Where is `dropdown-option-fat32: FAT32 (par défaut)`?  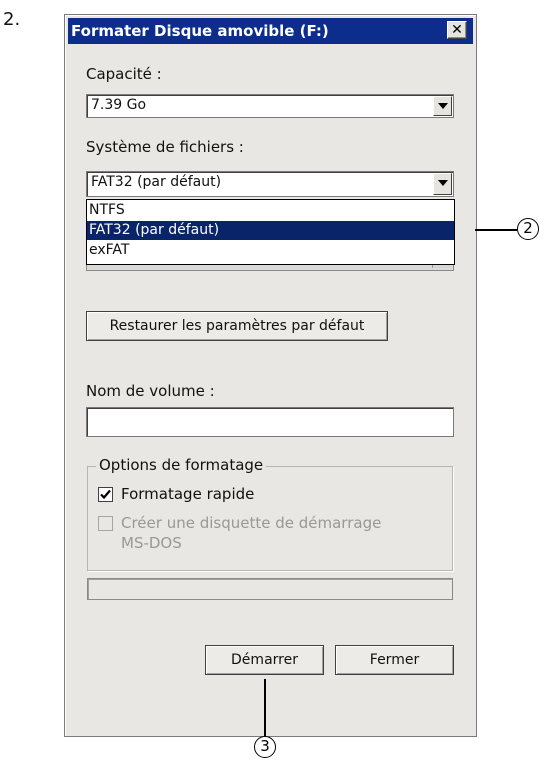
dropdown-option-fat32: FAT32 (par défaut) is located at coordinates (270, 230).